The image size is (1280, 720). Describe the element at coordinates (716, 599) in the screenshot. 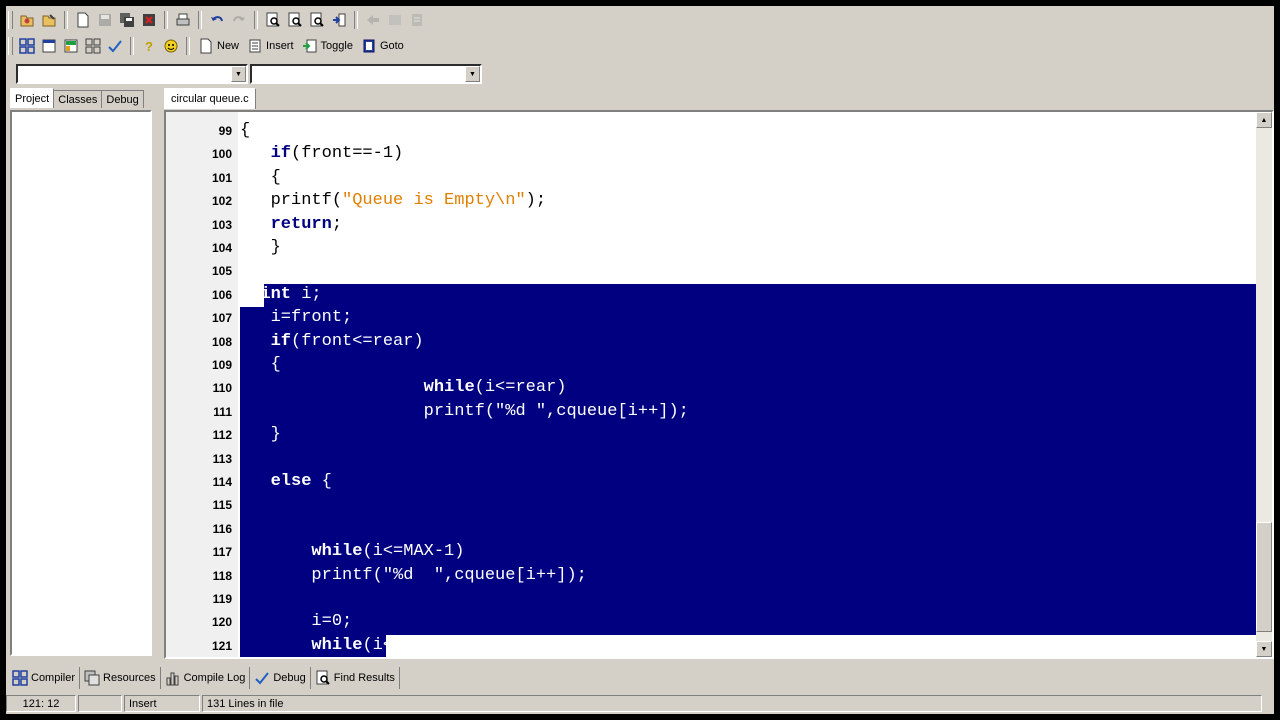

I see `code-line: 119` at that location.